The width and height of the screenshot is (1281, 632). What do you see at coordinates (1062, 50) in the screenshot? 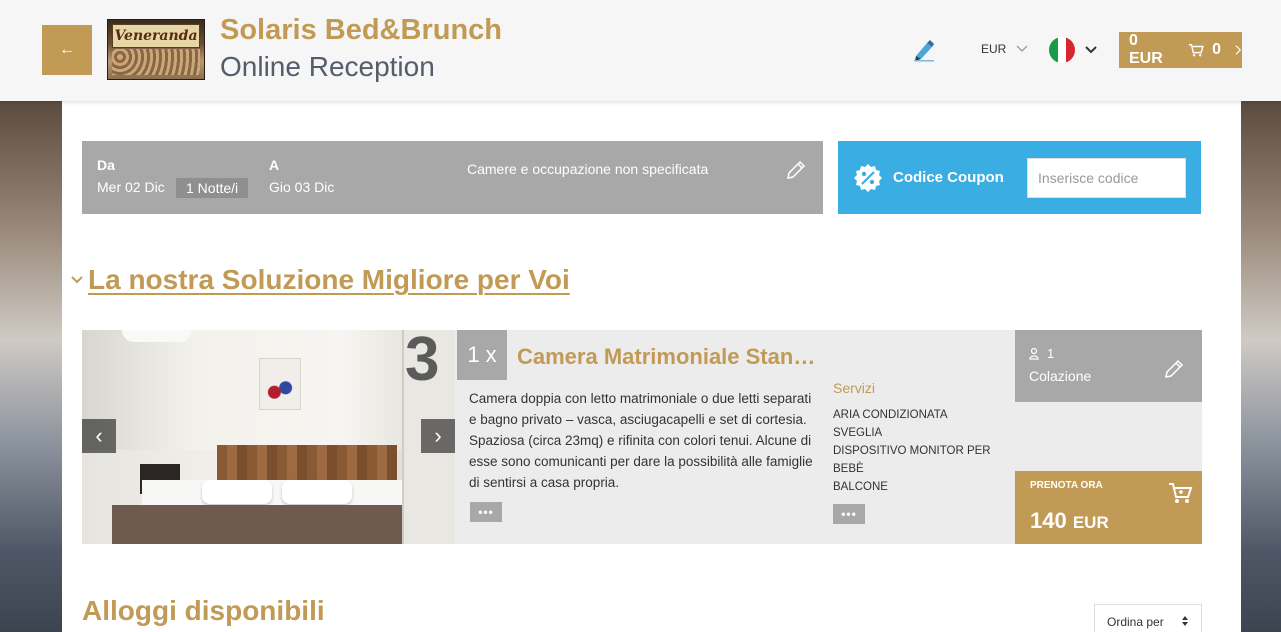
I see `italy-flag-icon` at bounding box center [1062, 50].